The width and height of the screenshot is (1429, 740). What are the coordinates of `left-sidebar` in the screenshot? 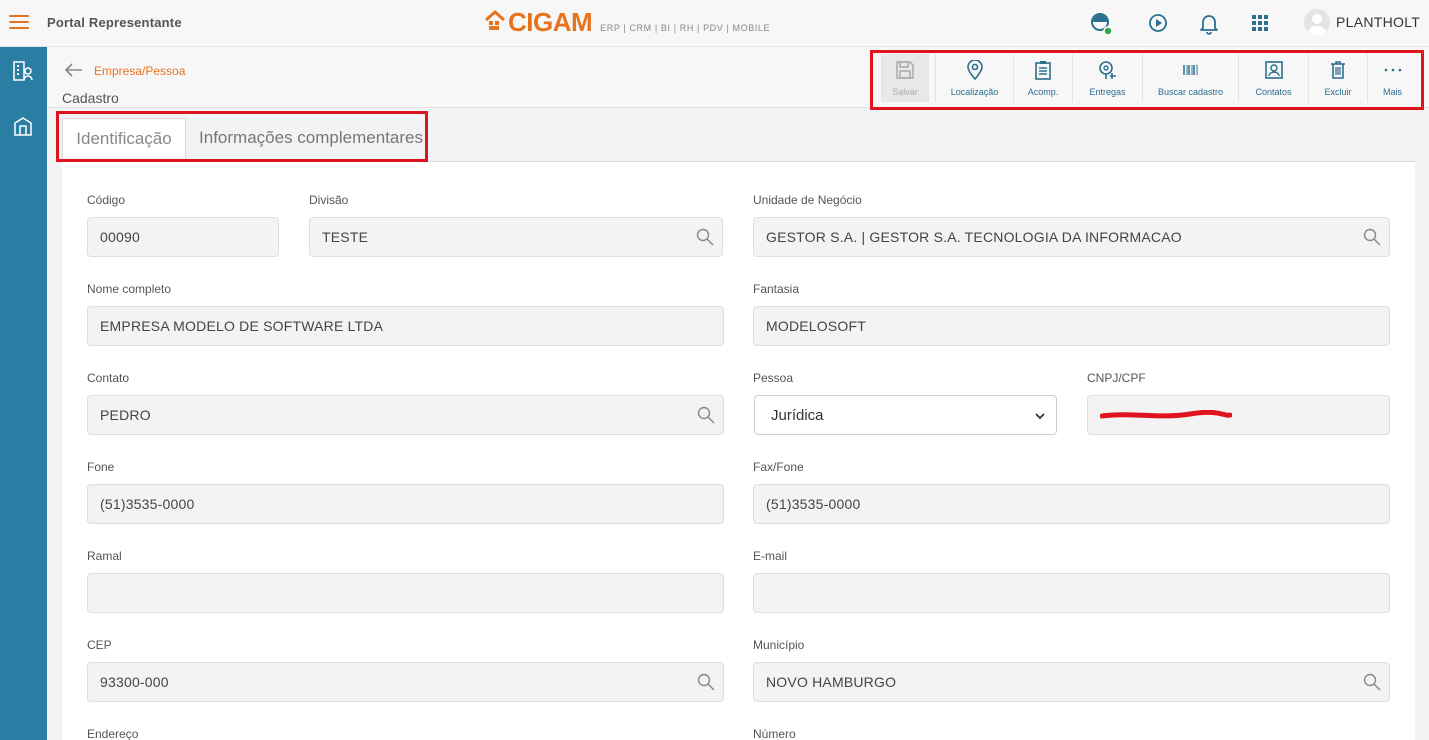 It's located at (23, 393).